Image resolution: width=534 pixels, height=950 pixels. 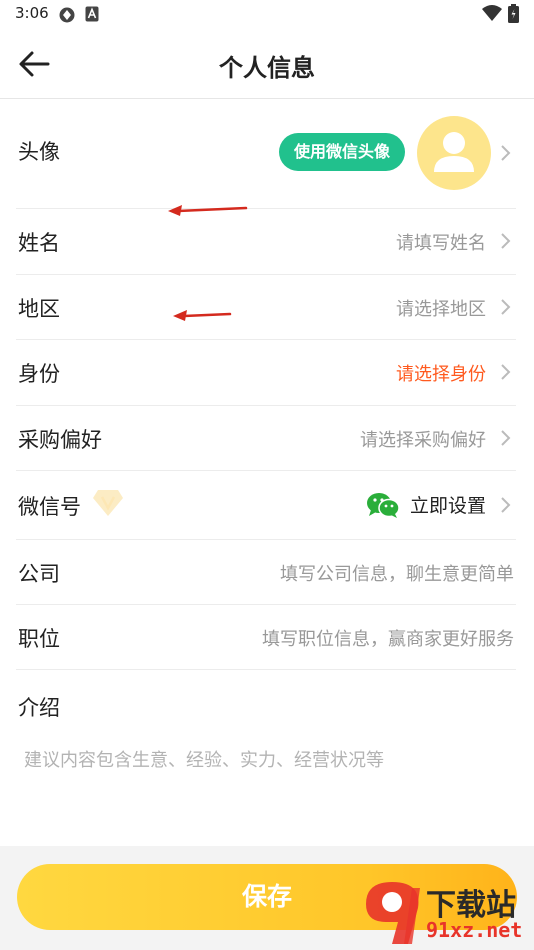 I want to click on watermark-logo-icon, so click(x=393, y=913).